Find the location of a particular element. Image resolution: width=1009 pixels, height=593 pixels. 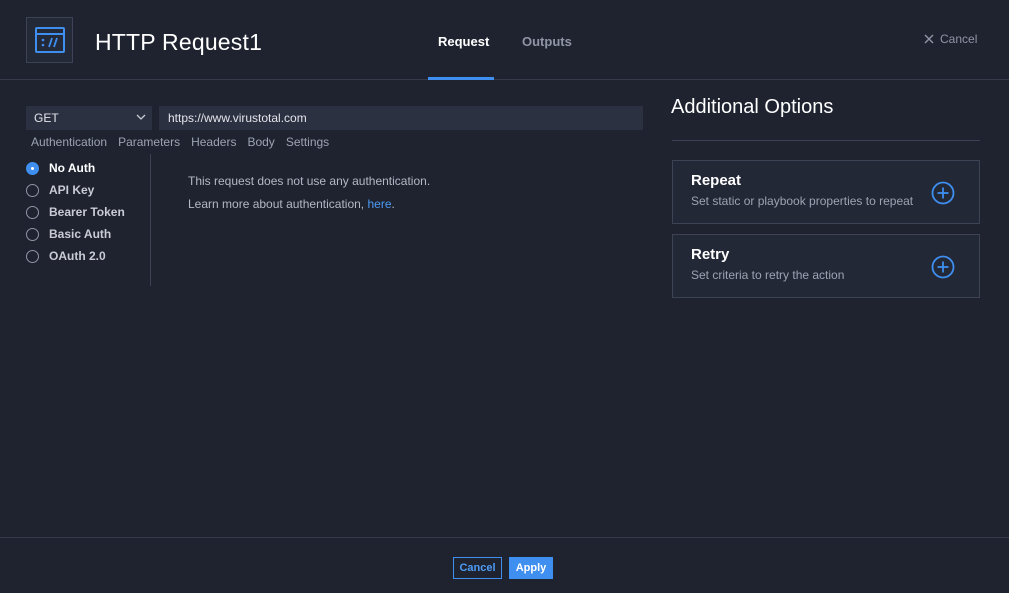

radio-checked-icon is located at coordinates (32, 168).